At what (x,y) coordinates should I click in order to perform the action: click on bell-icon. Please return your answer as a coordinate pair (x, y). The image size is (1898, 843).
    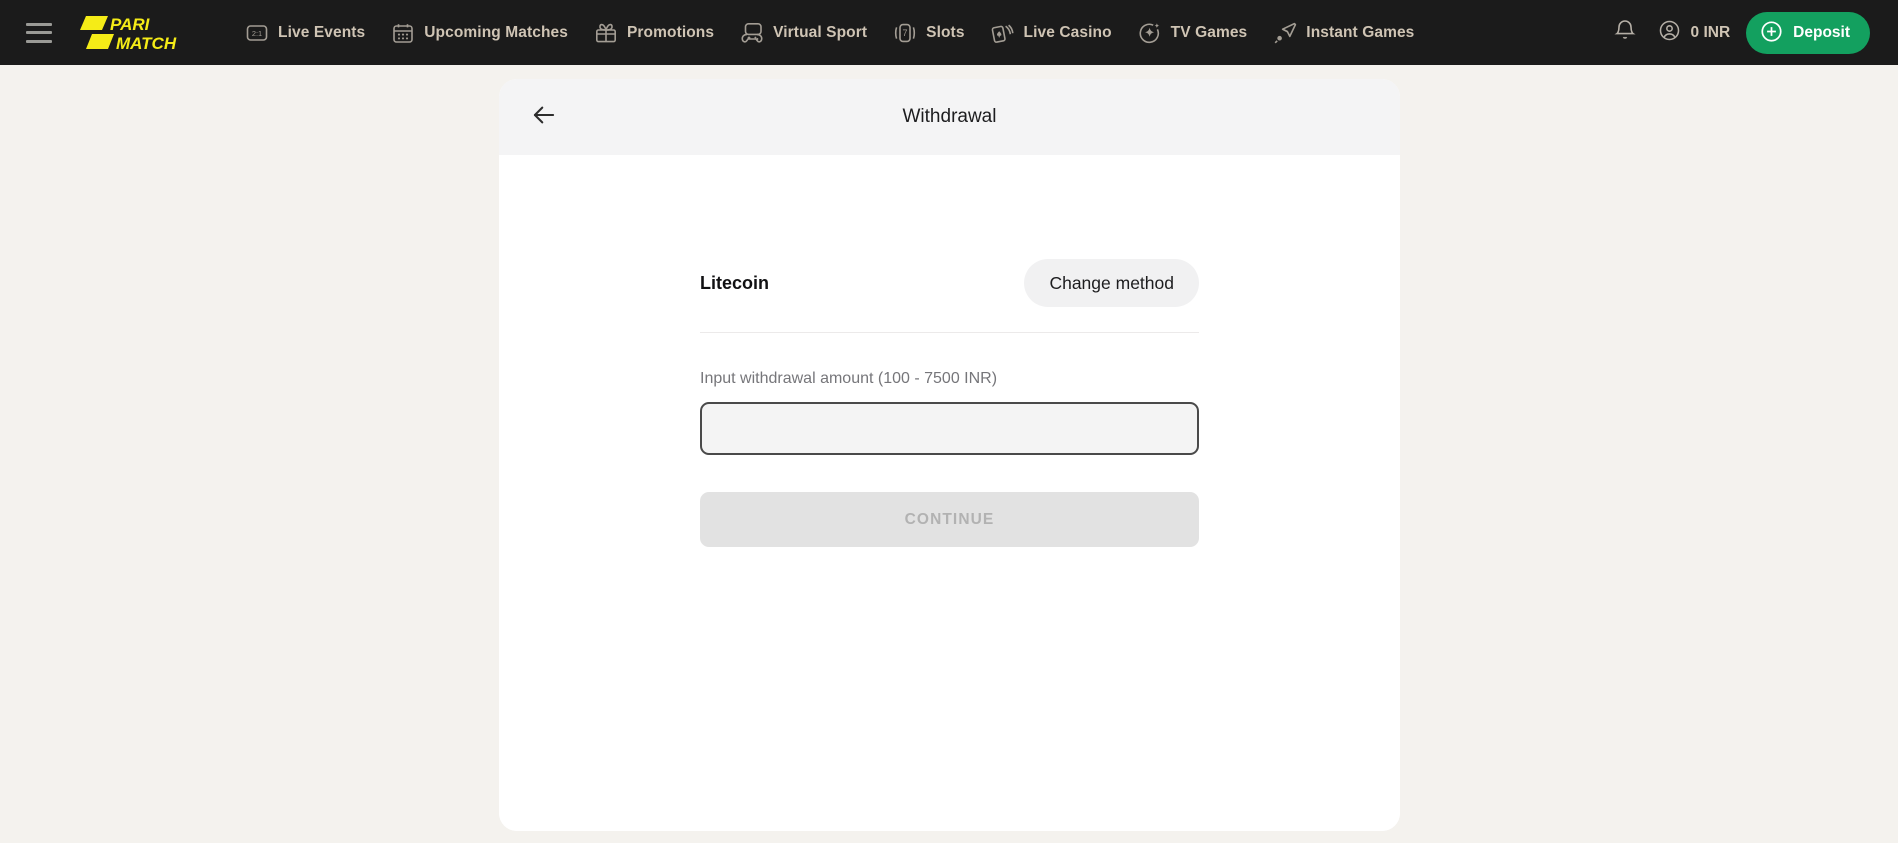
    Looking at the image, I should click on (1625, 32).